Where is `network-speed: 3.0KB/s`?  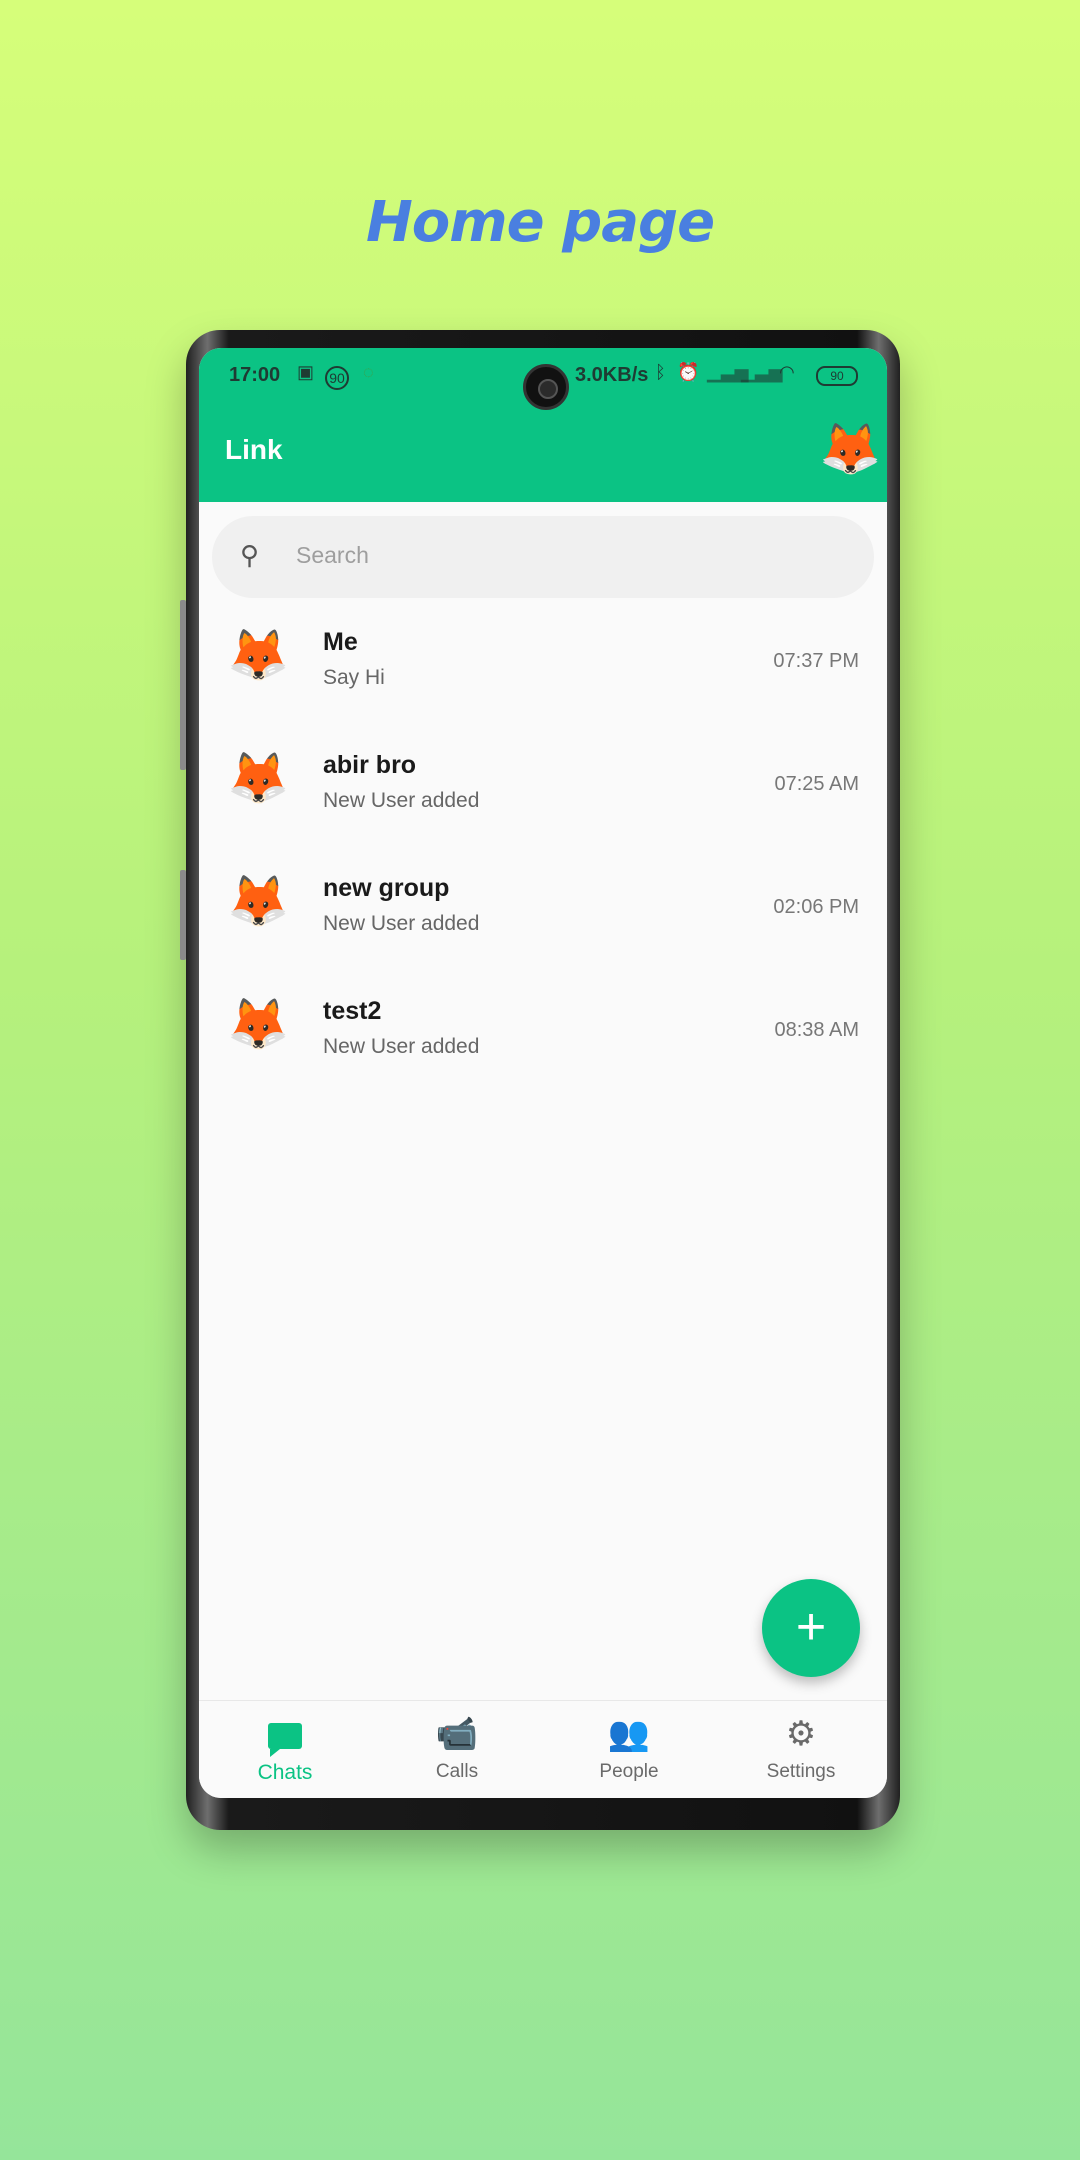 network-speed: 3.0KB/s is located at coordinates (612, 375).